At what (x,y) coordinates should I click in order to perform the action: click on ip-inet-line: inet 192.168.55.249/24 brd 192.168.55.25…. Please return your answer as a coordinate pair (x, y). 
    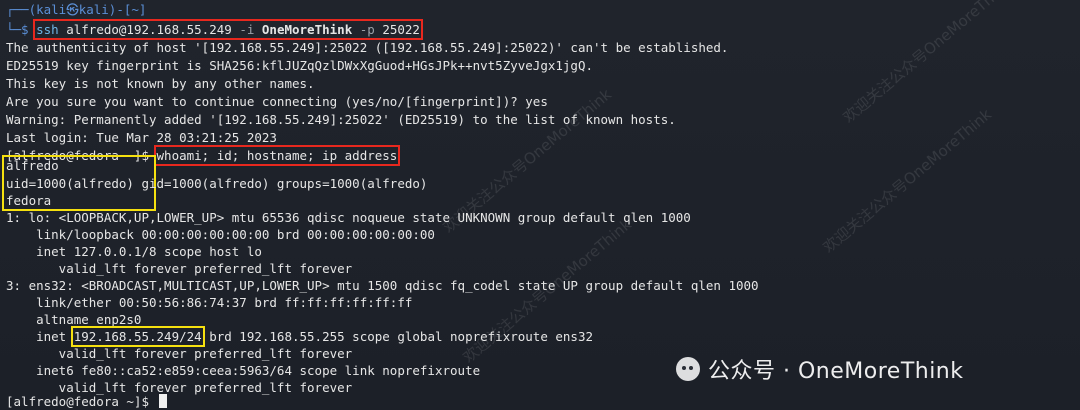
    Looking at the image, I should click on (300, 336).